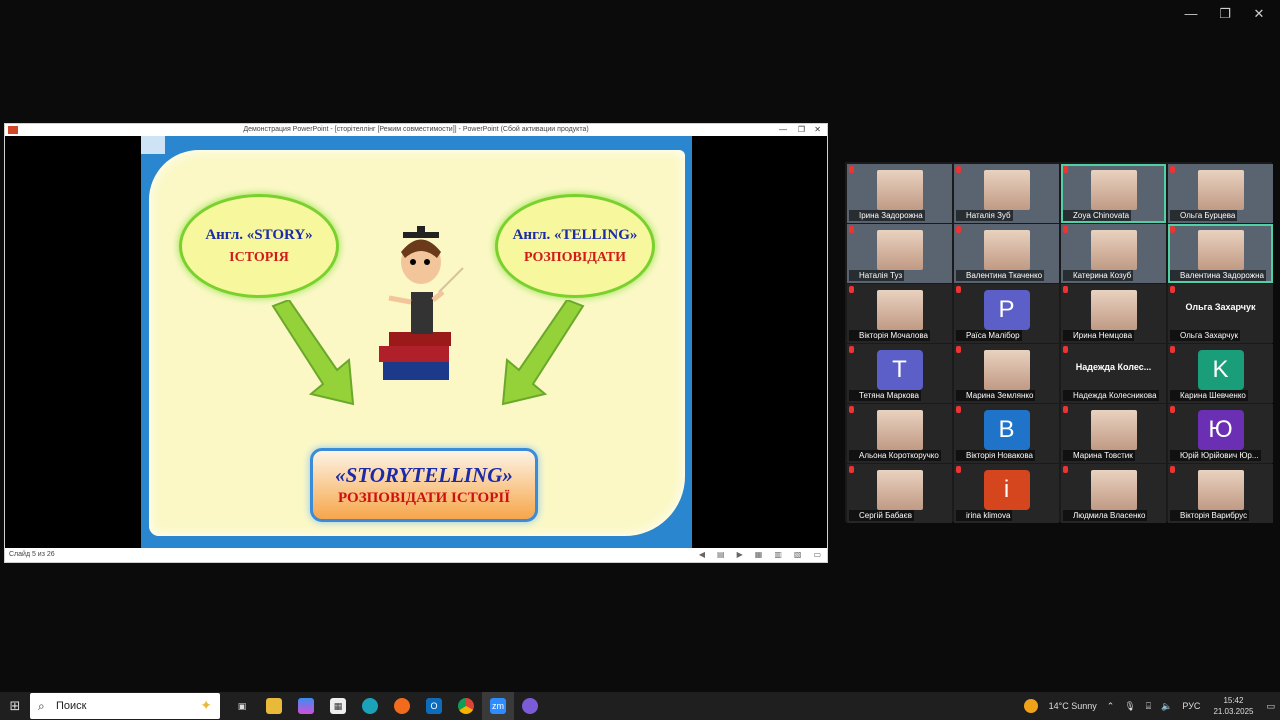 The width and height of the screenshot is (1280, 720). What do you see at coordinates (1006, 313) in the screenshot?
I see `participant-tile: P Раїса Малібор` at bounding box center [1006, 313].